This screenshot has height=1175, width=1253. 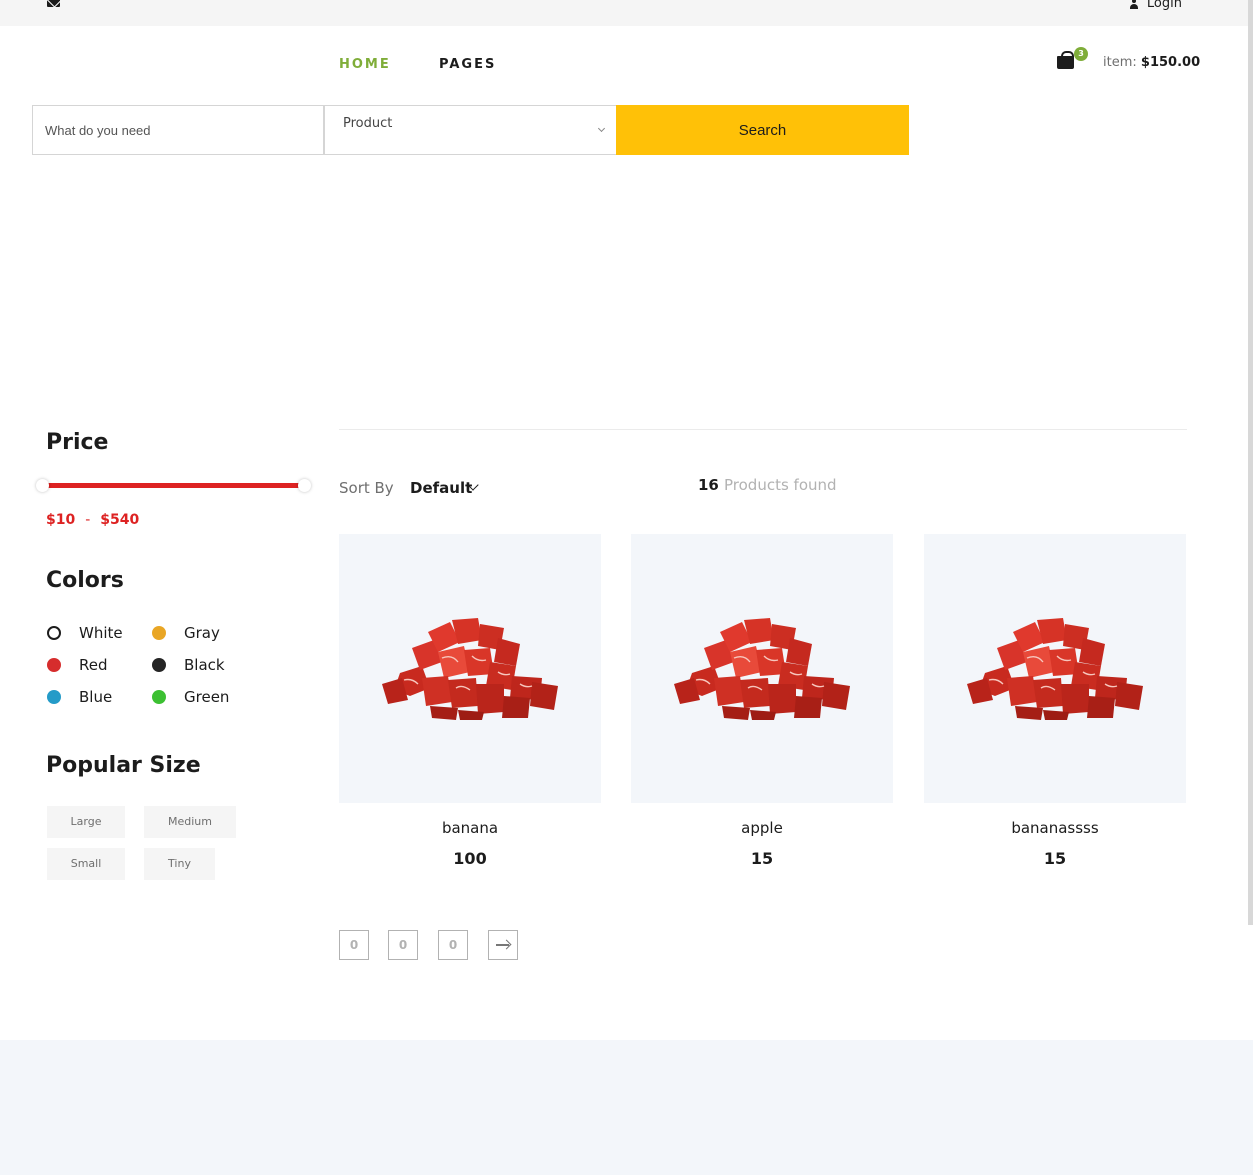 I want to click on color-label: Red, so click(x=93, y=665).